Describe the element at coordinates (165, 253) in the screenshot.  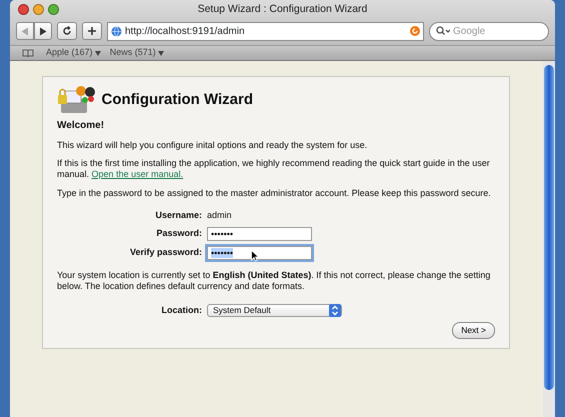
I see `field-label: Verify password:` at that location.